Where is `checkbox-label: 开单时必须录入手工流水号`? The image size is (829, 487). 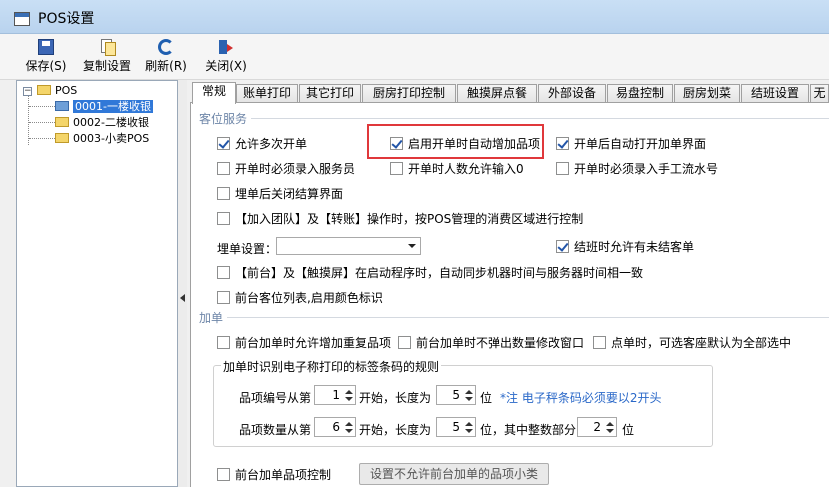 checkbox-label: 开单时必须录入手工流水号 is located at coordinates (646, 169).